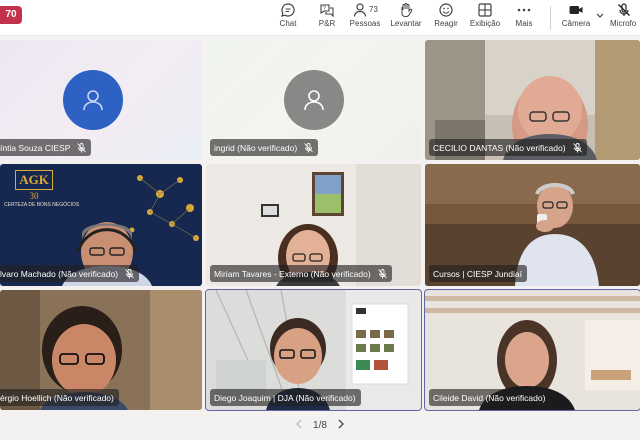  What do you see at coordinates (485, 23) in the screenshot?
I see `view-label: Exibição` at bounding box center [485, 23].